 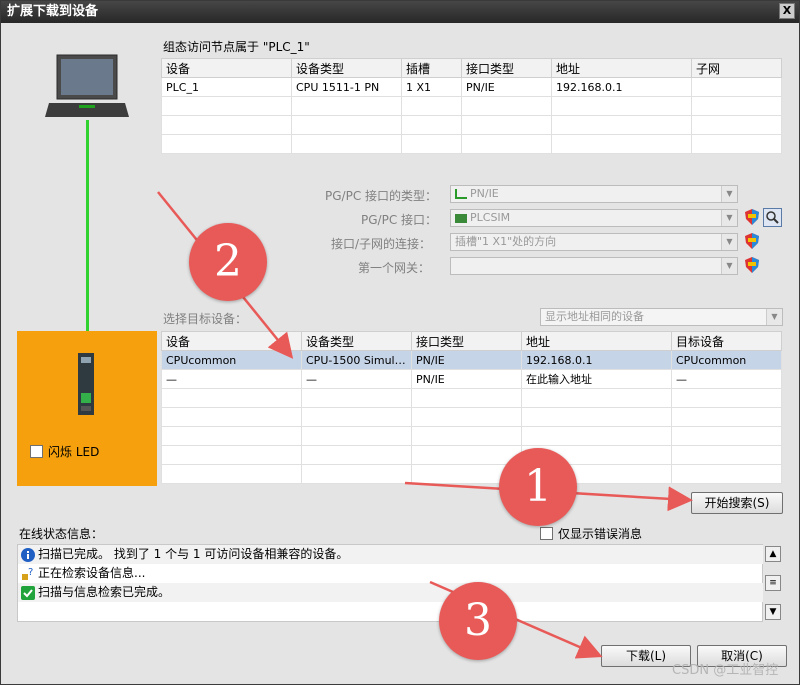 I want to click on annotation-marker-2: 2, so click(x=228, y=262).